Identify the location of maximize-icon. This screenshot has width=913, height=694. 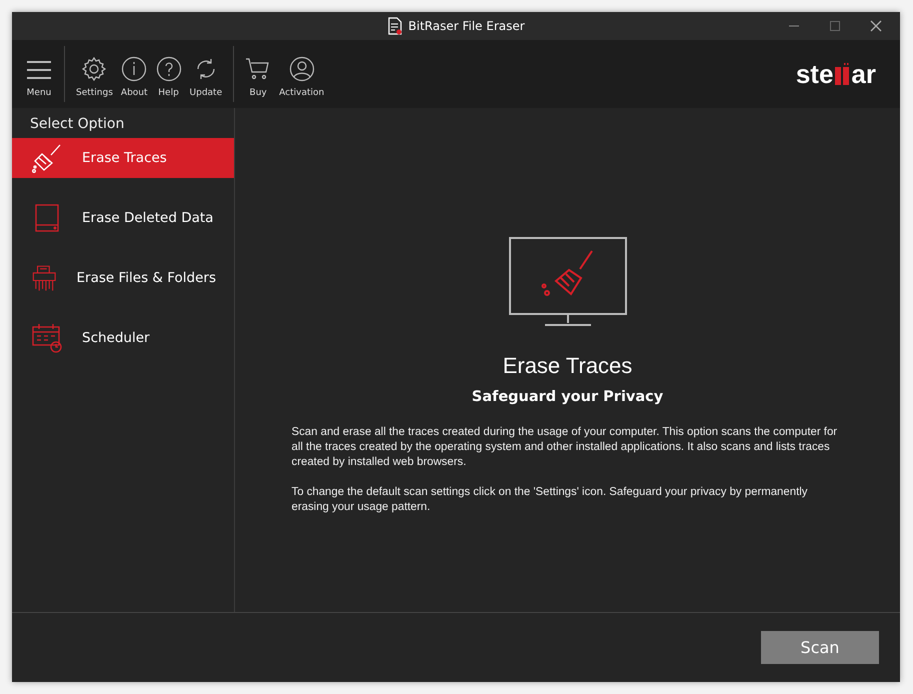
(835, 26).